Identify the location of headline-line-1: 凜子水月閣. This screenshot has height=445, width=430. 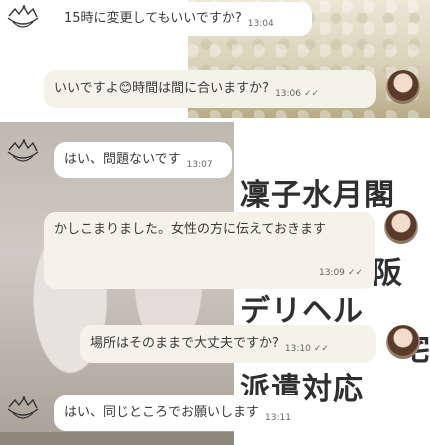
(317, 195).